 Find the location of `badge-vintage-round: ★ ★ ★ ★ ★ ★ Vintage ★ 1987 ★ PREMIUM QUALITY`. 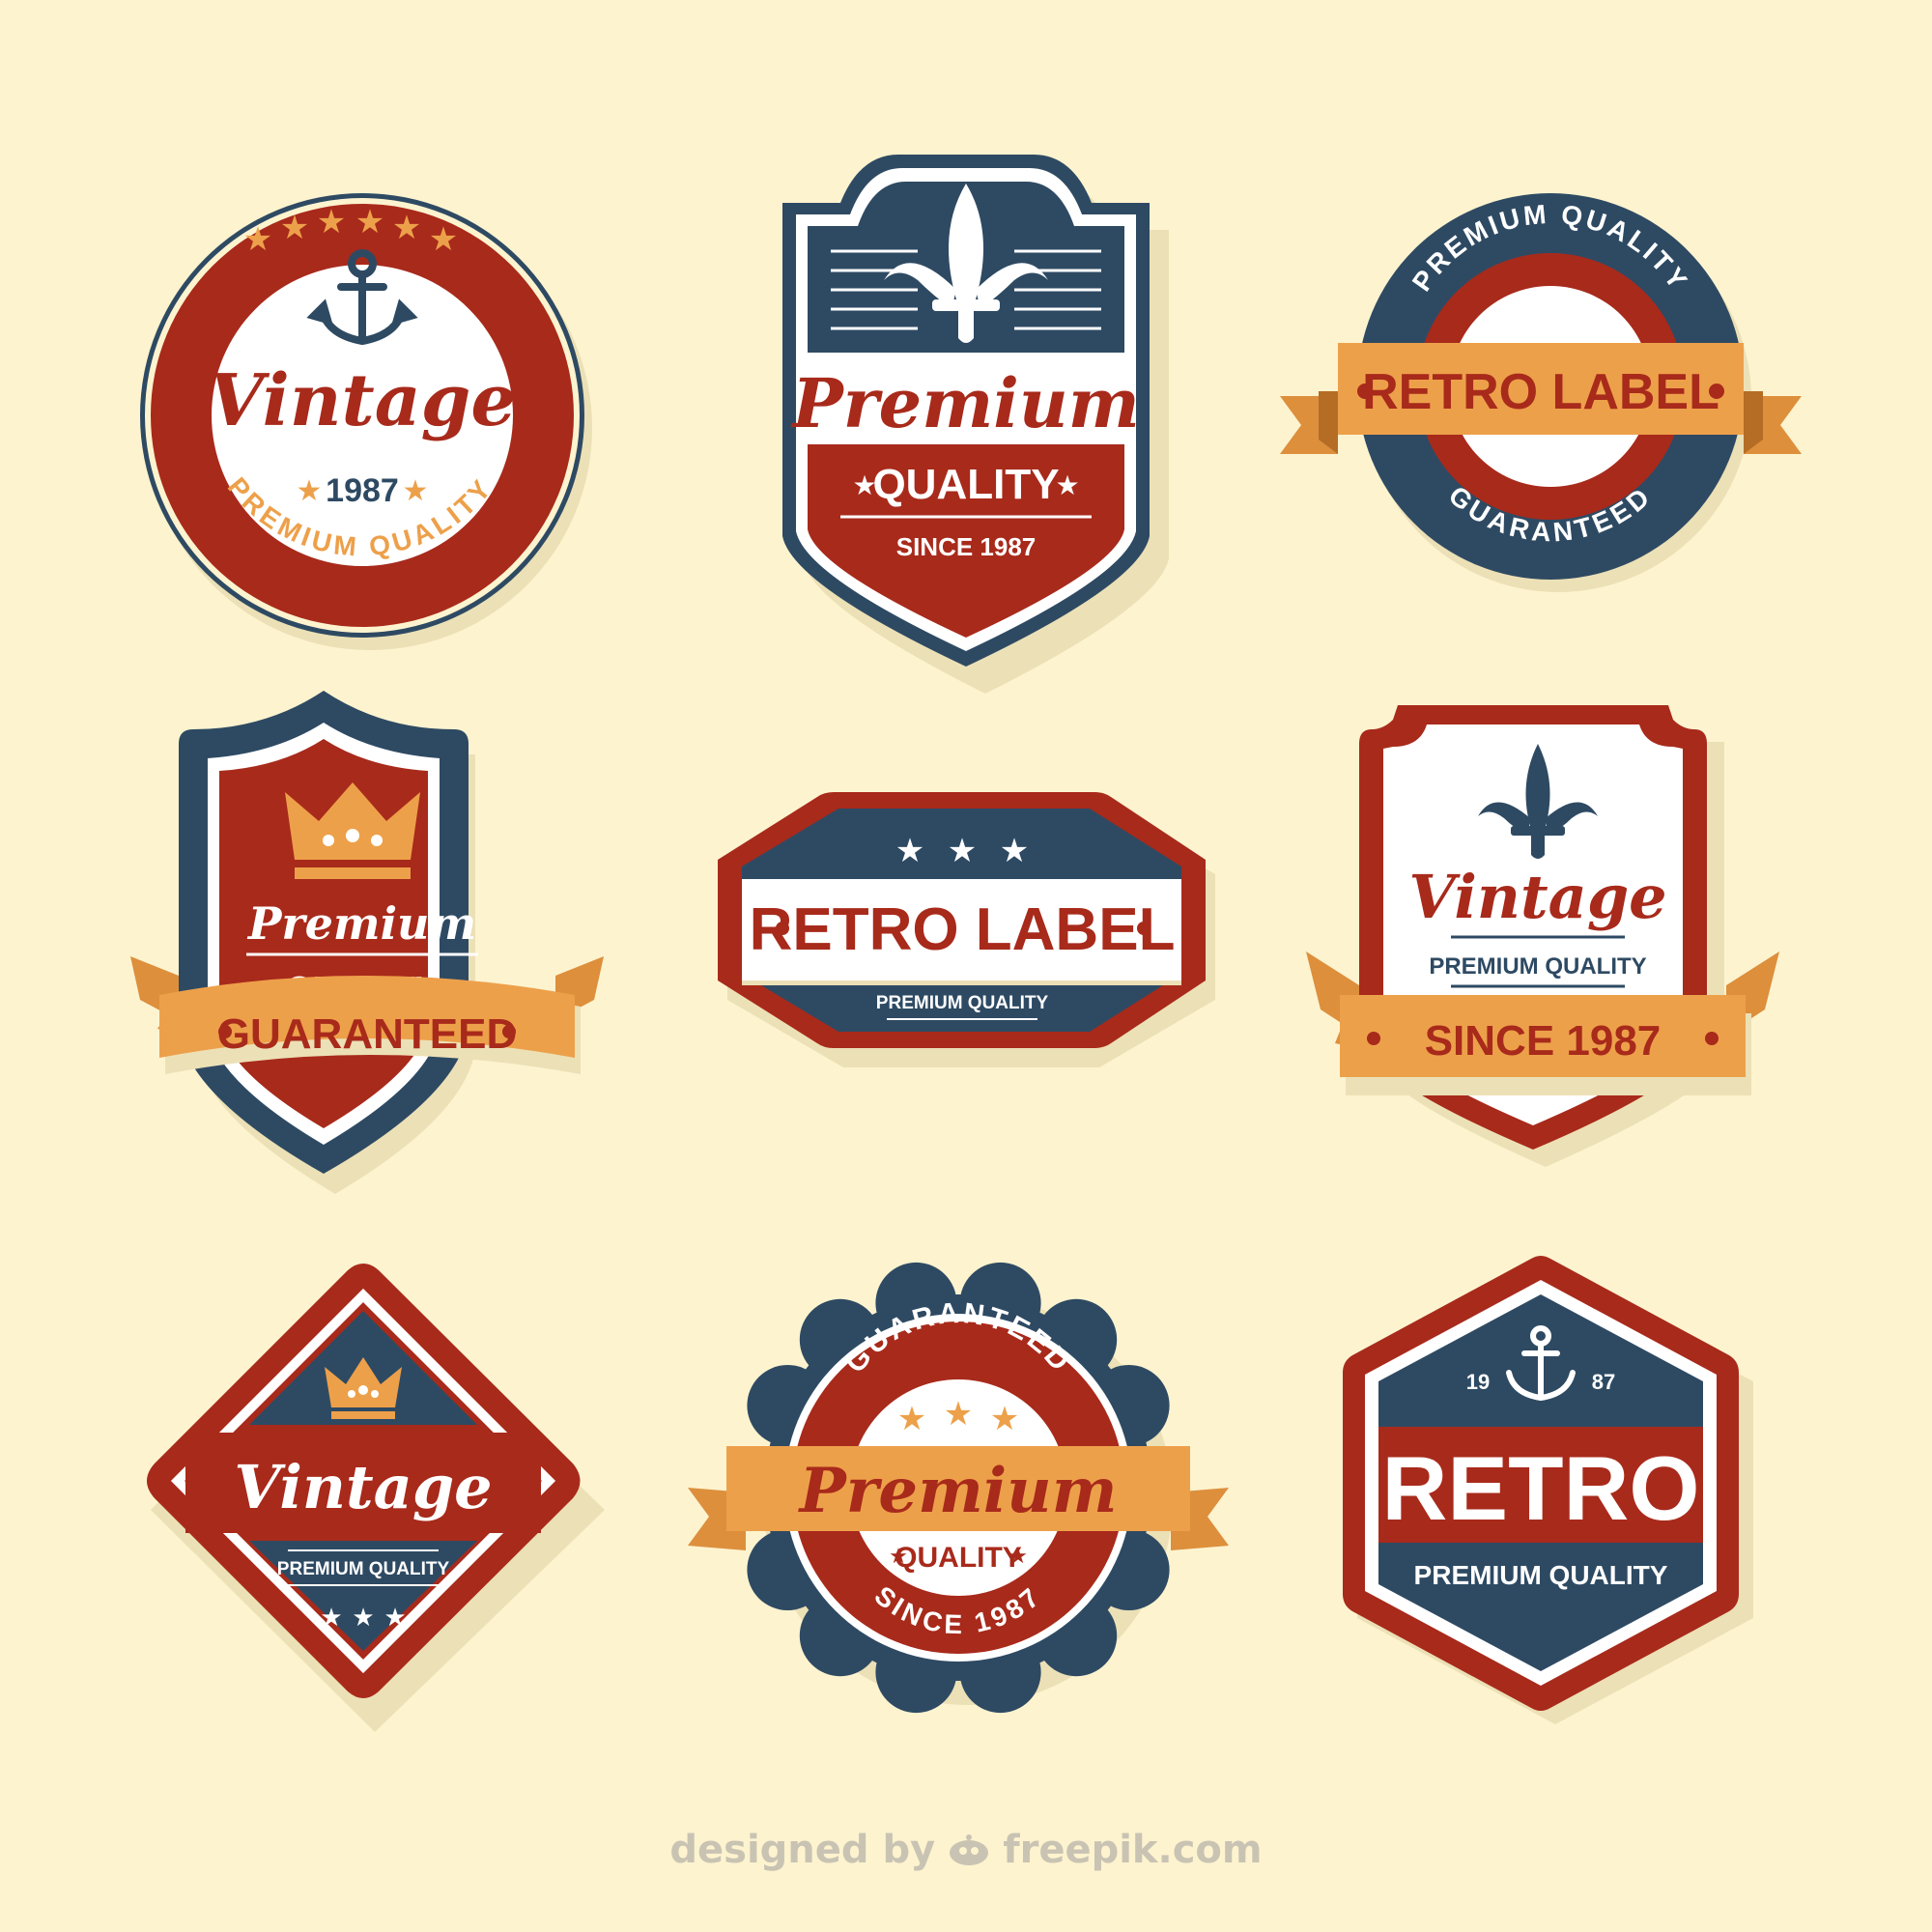

badge-vintage-round: ★ ★ ★ ★ ★ ★ Vintage ★ 1987 ★ PREMIUM QUALITY is located at coordinates (367, 410).